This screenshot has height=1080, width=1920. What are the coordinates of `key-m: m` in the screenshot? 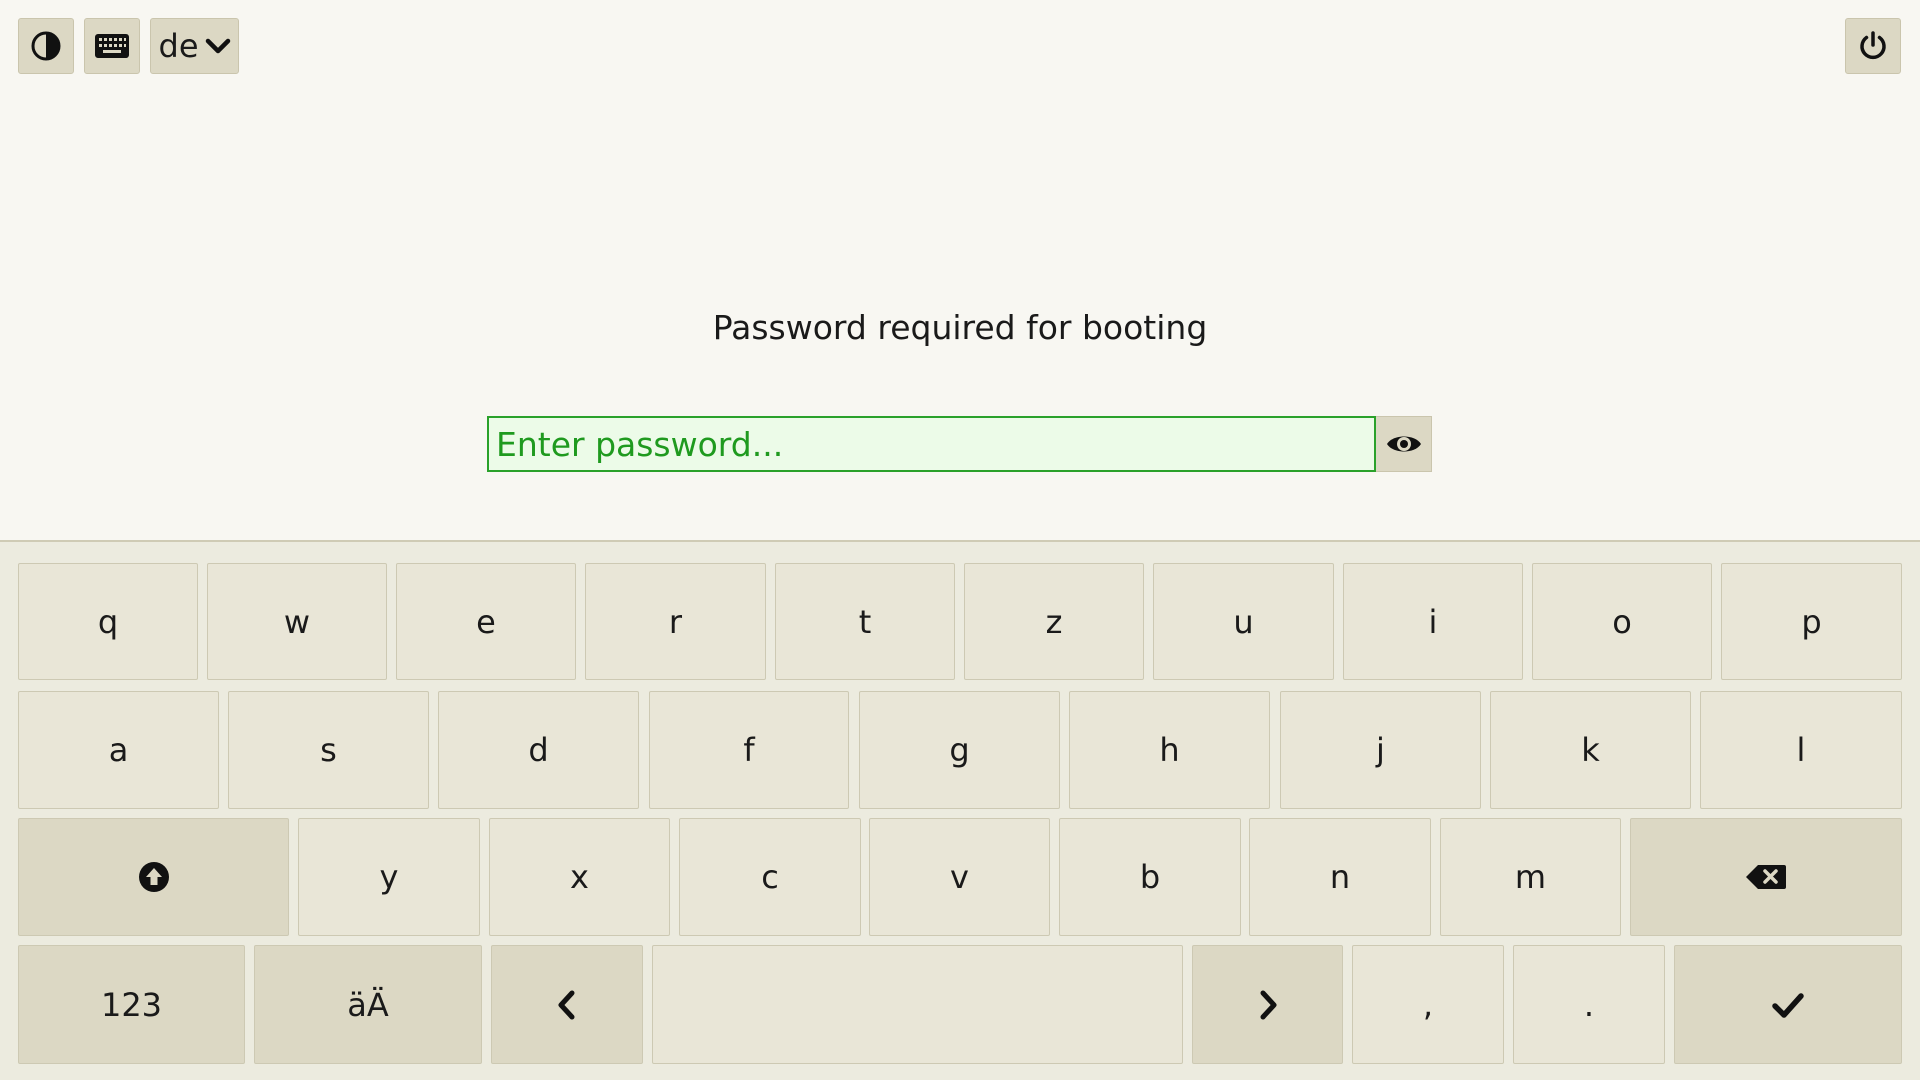 It's located at (1530, 877).